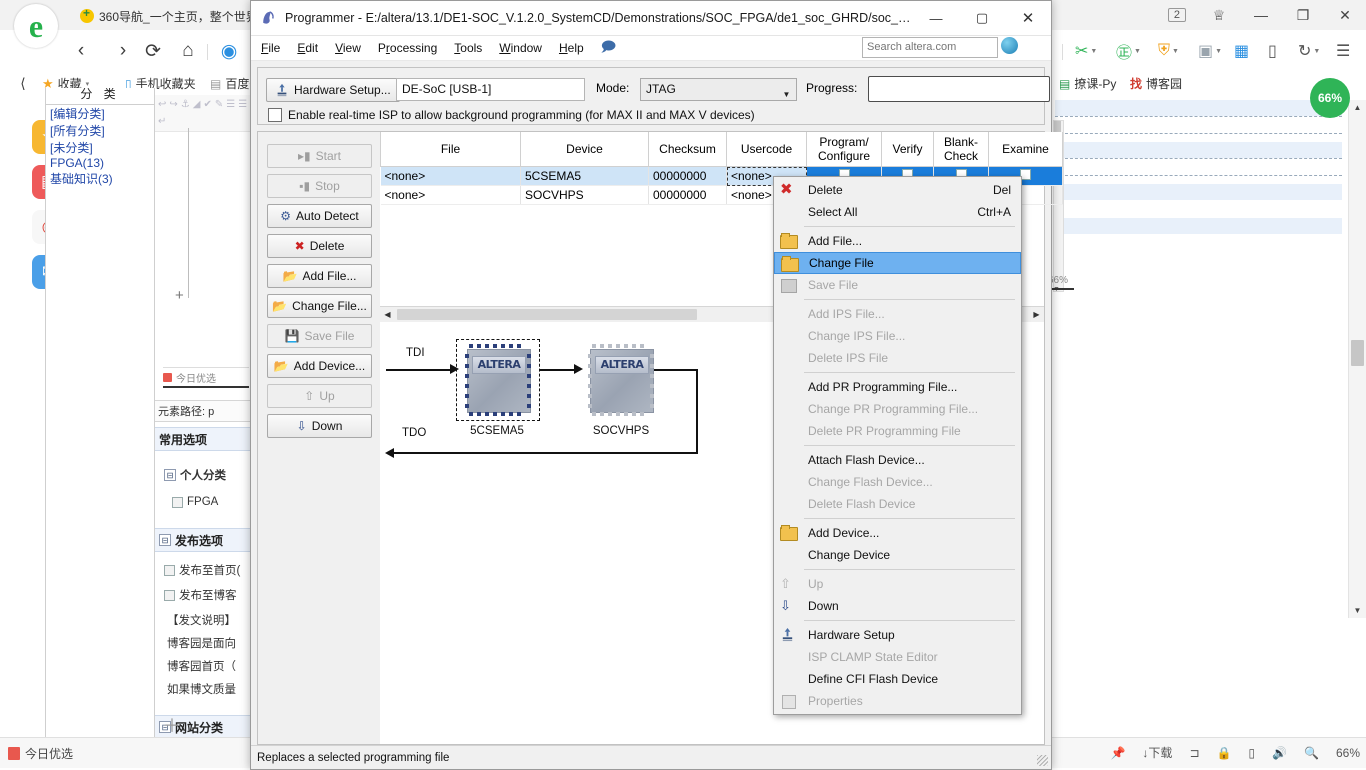 The width and height of the screenshot is (1366, 770). I want to click on menu-item-save-file: Save File, so click(897, 285).